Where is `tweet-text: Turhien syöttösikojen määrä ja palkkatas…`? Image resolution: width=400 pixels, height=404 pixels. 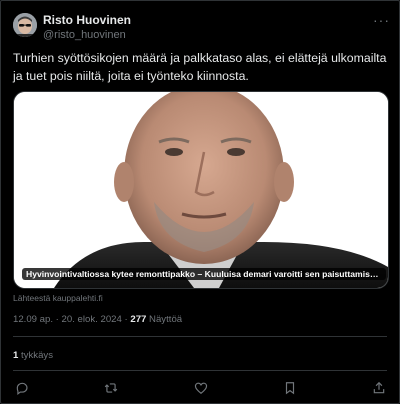 tweet-text: Turhien syöttösikojen määrä ja palkkatas… is located at coordinates (200, 67).